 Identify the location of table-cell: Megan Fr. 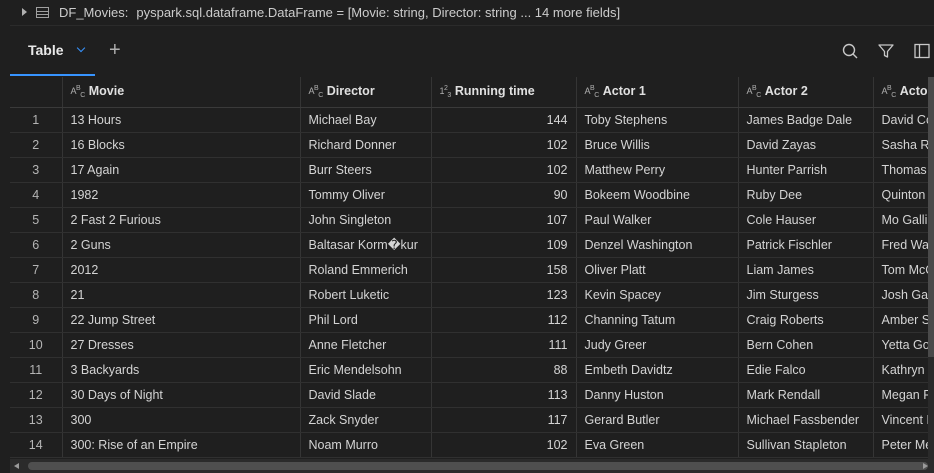
(903, 395).